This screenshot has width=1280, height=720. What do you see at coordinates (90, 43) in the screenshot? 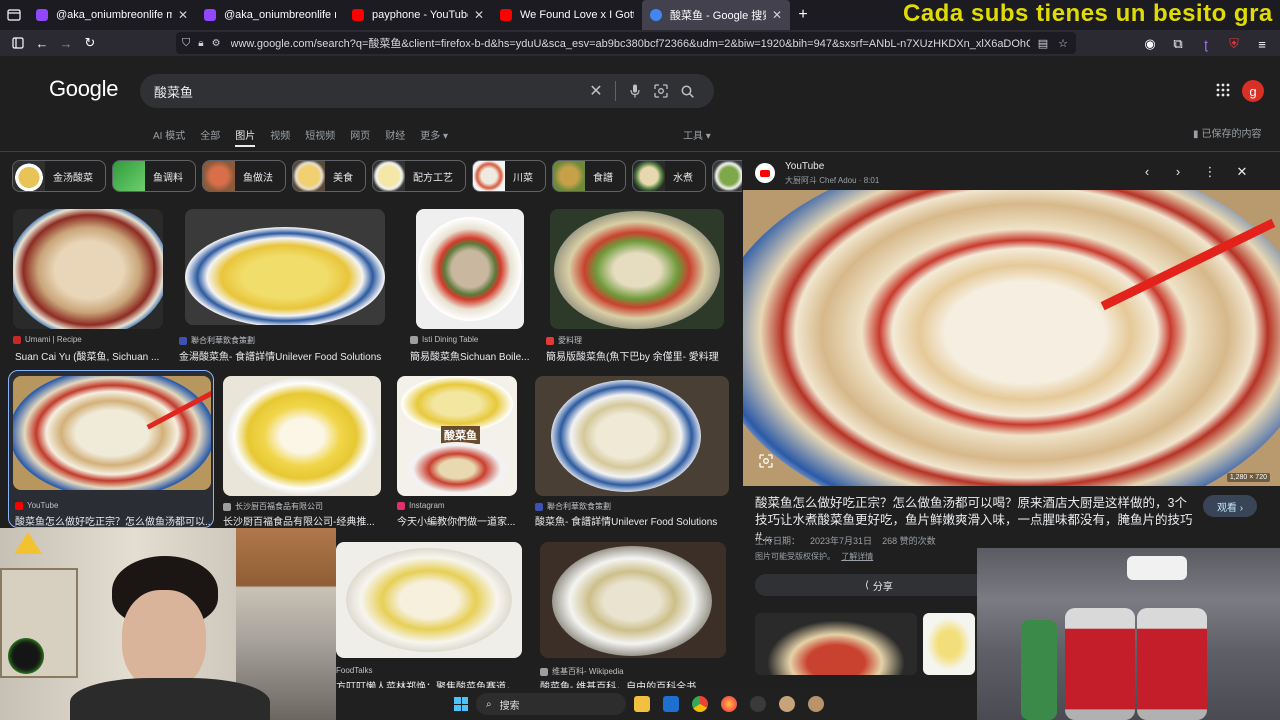
I see `reload-icon: ↻` at bounding box center [90, 43].